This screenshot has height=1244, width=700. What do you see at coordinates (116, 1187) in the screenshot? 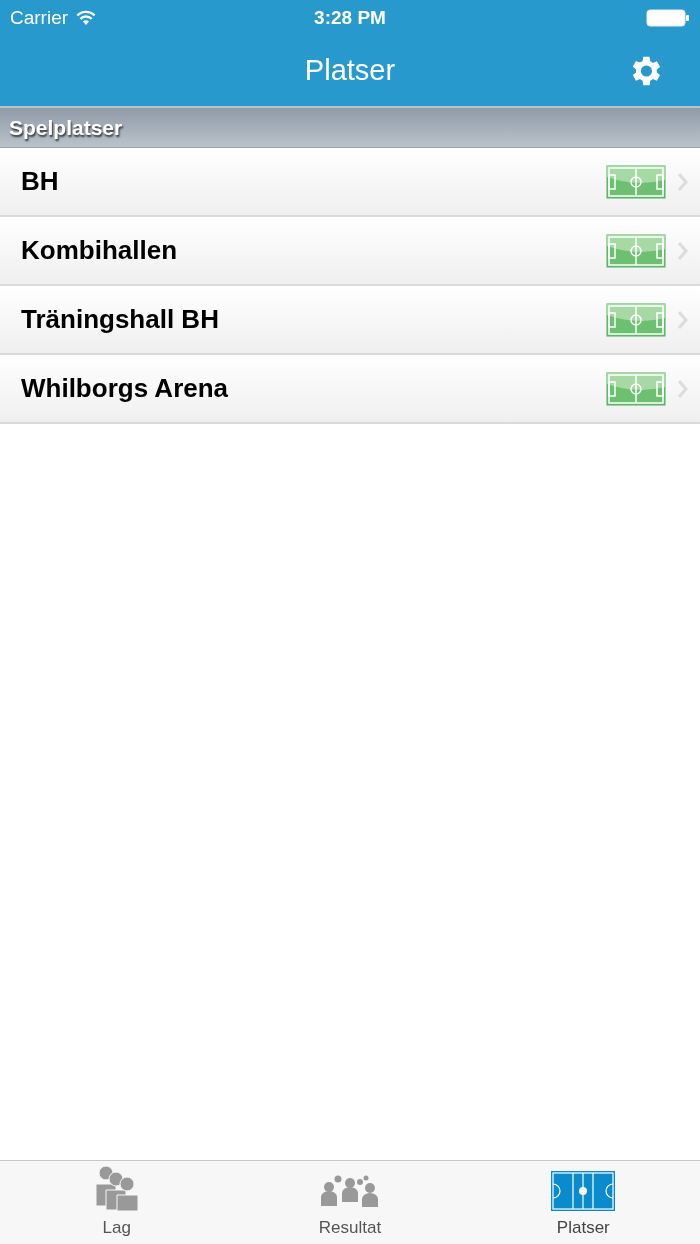
I see `people-icon` at bounding box center [116, 1187].